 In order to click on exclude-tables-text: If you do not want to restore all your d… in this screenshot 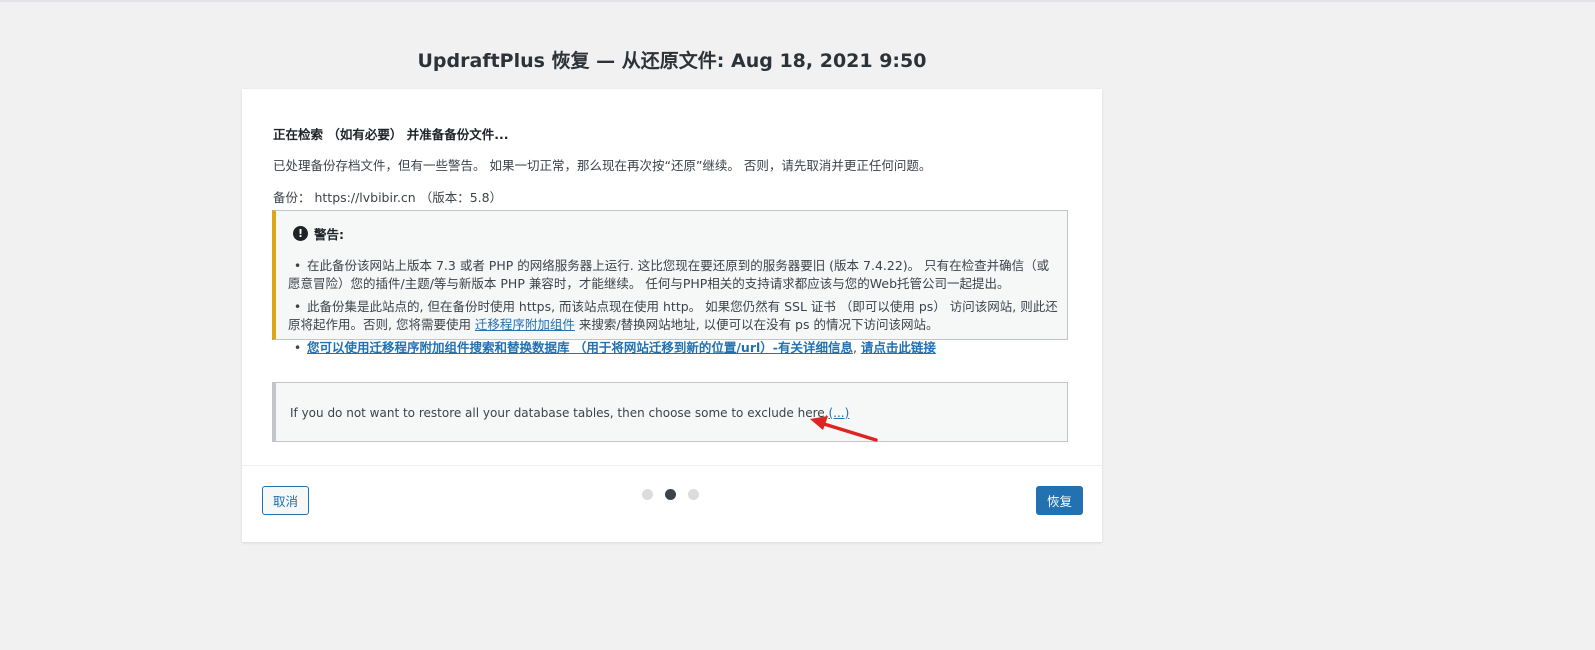, I will do `click(569, 413)`.